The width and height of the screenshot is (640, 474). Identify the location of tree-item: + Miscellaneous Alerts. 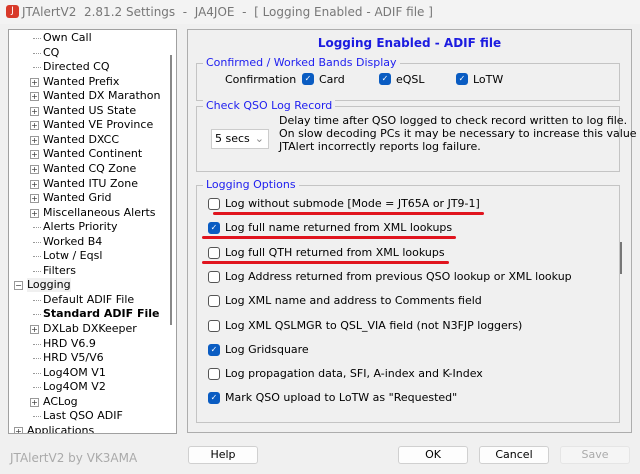
(89, 213).